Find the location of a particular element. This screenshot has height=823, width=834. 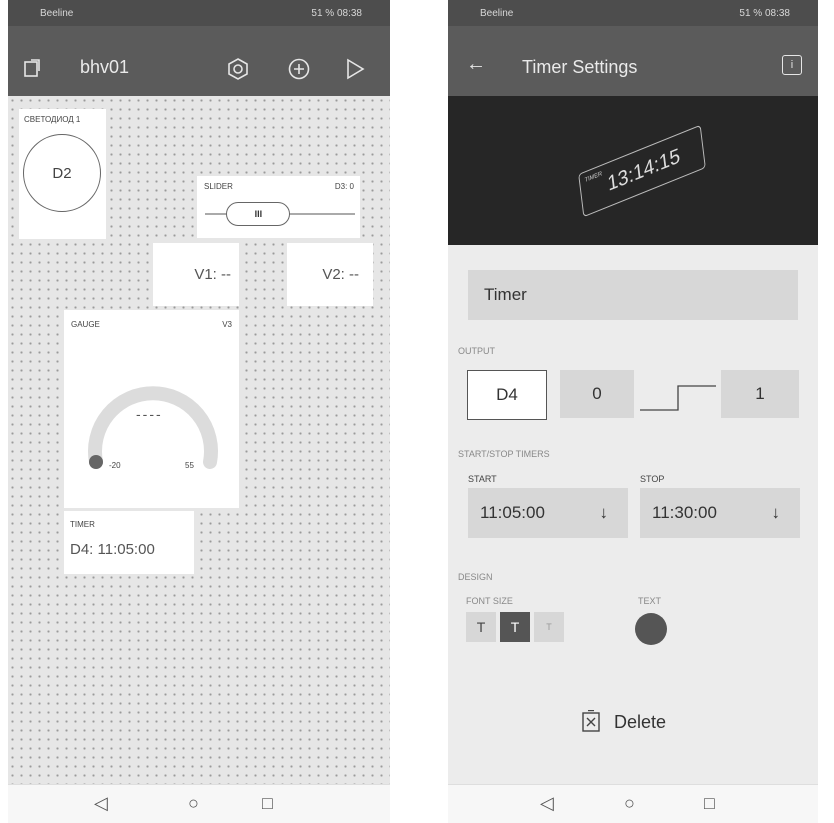

project-toolbar: bhv01 is located at coordinates (199, 61).